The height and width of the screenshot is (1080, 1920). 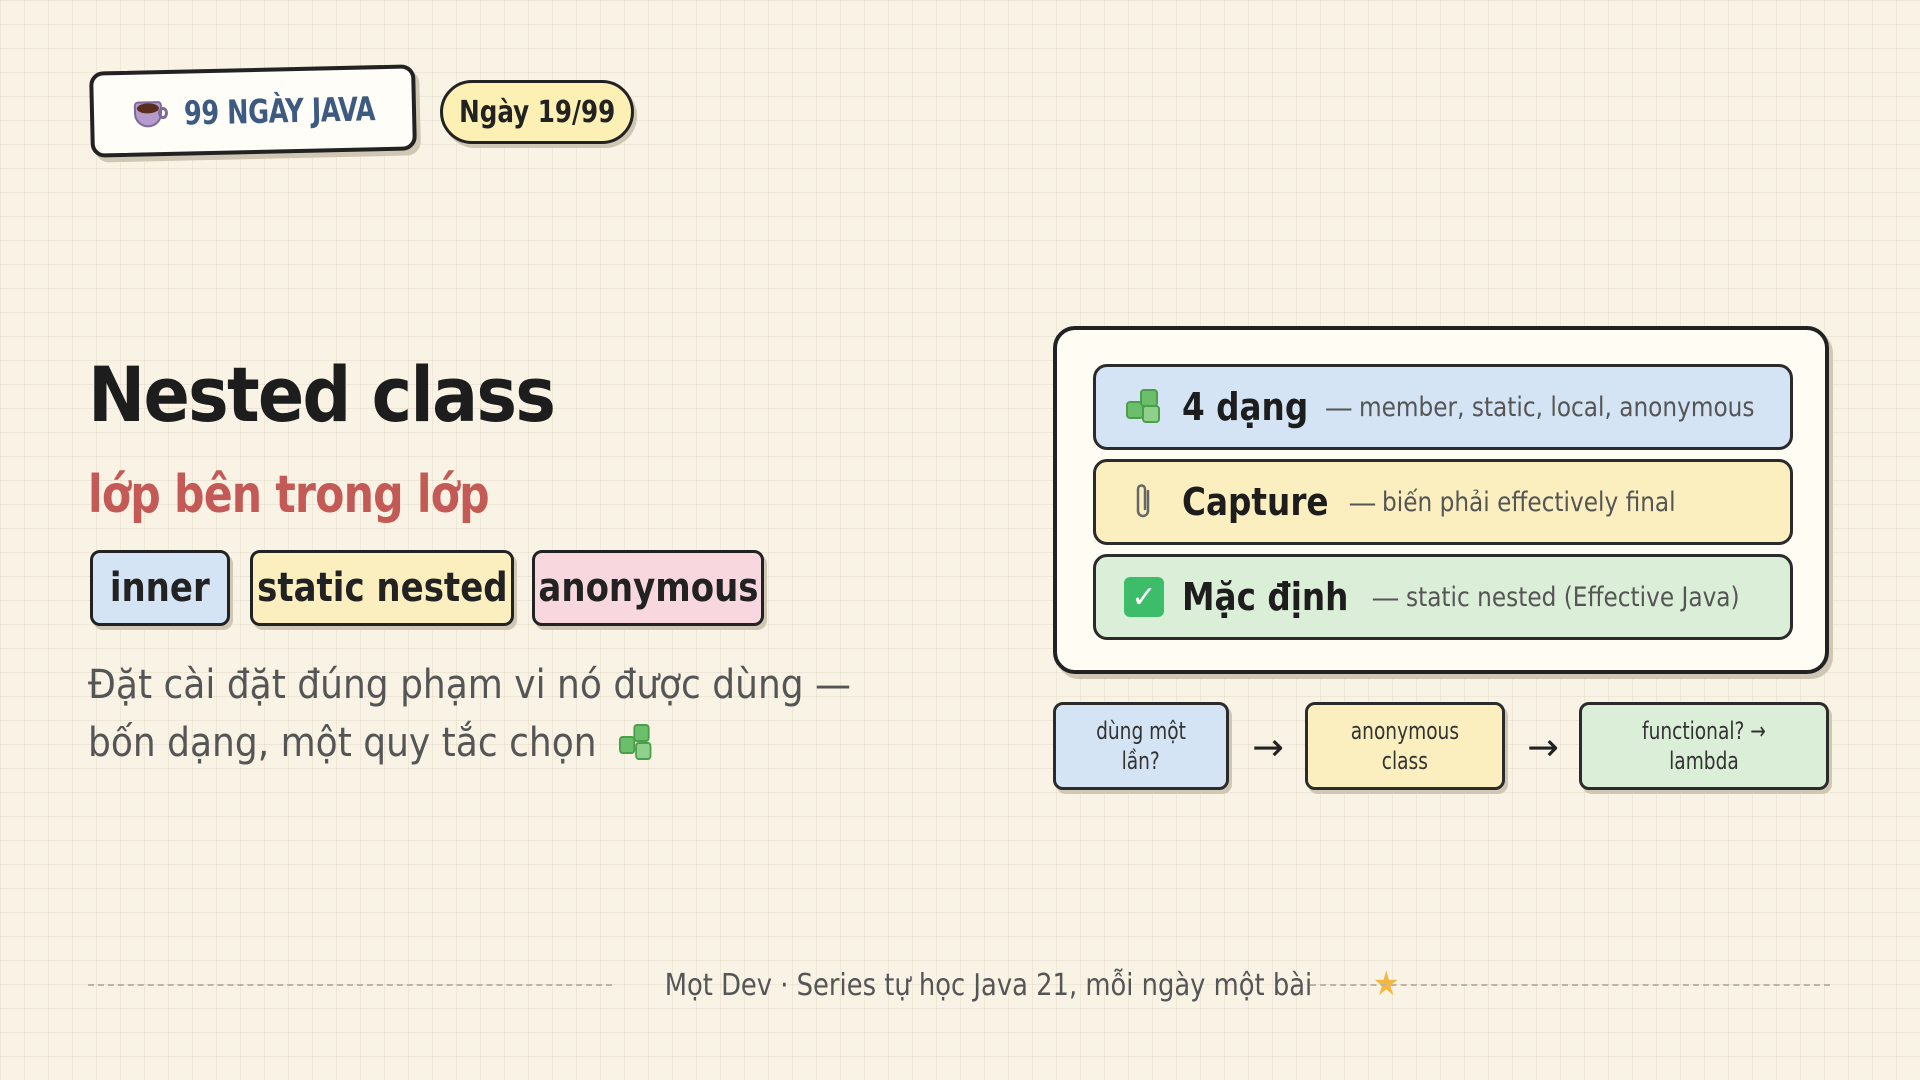 I want to click on tag-inner: inner, so click(x=160, y=588).